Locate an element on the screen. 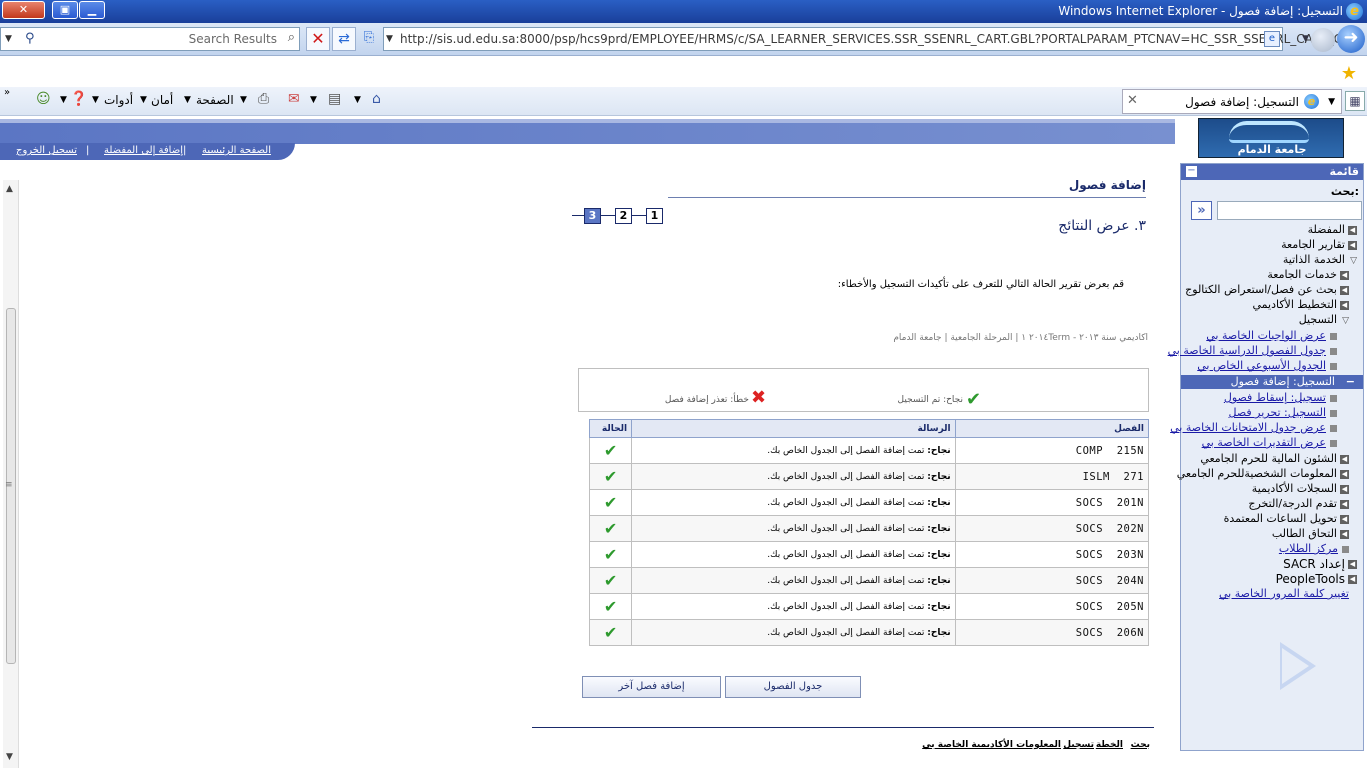 The height and width of the screenshot is (768, 1367). menu-item-campus-finances: ◀الشئون المالية للحرم الجامعي is located at coordinates (1274, 458).